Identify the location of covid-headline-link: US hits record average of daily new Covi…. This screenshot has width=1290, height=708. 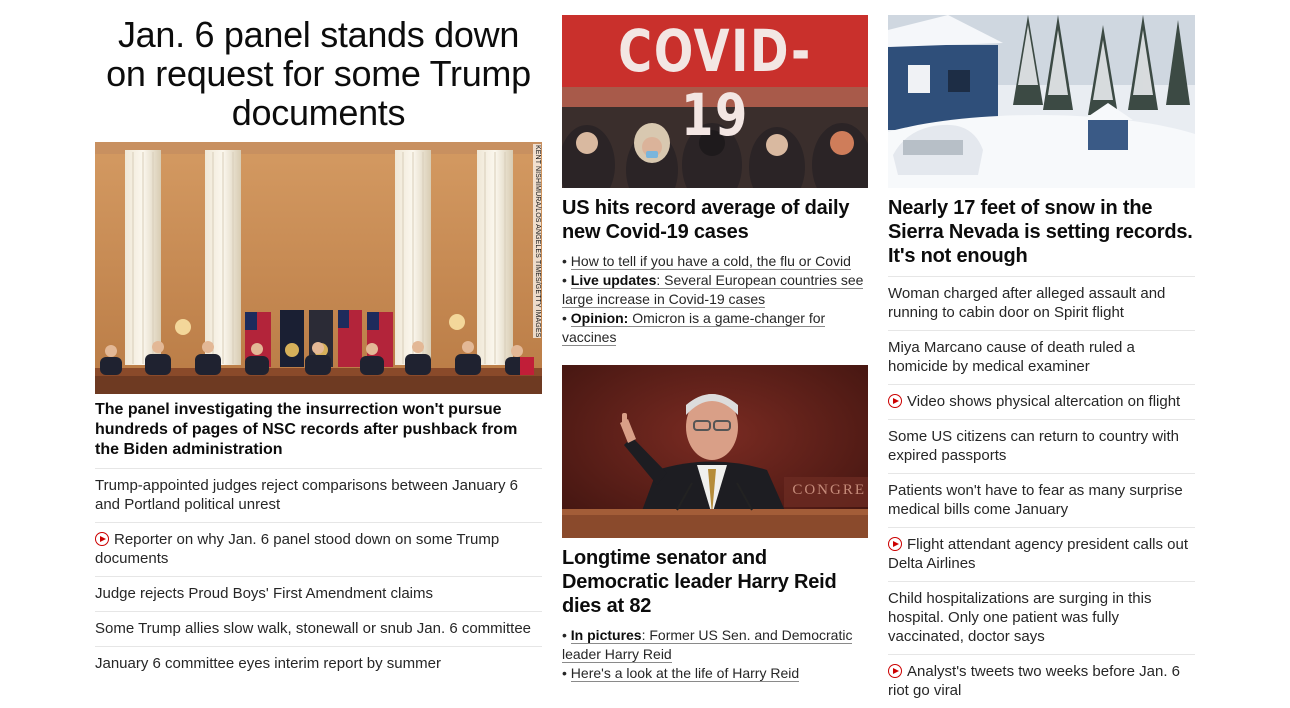
(715, 220).